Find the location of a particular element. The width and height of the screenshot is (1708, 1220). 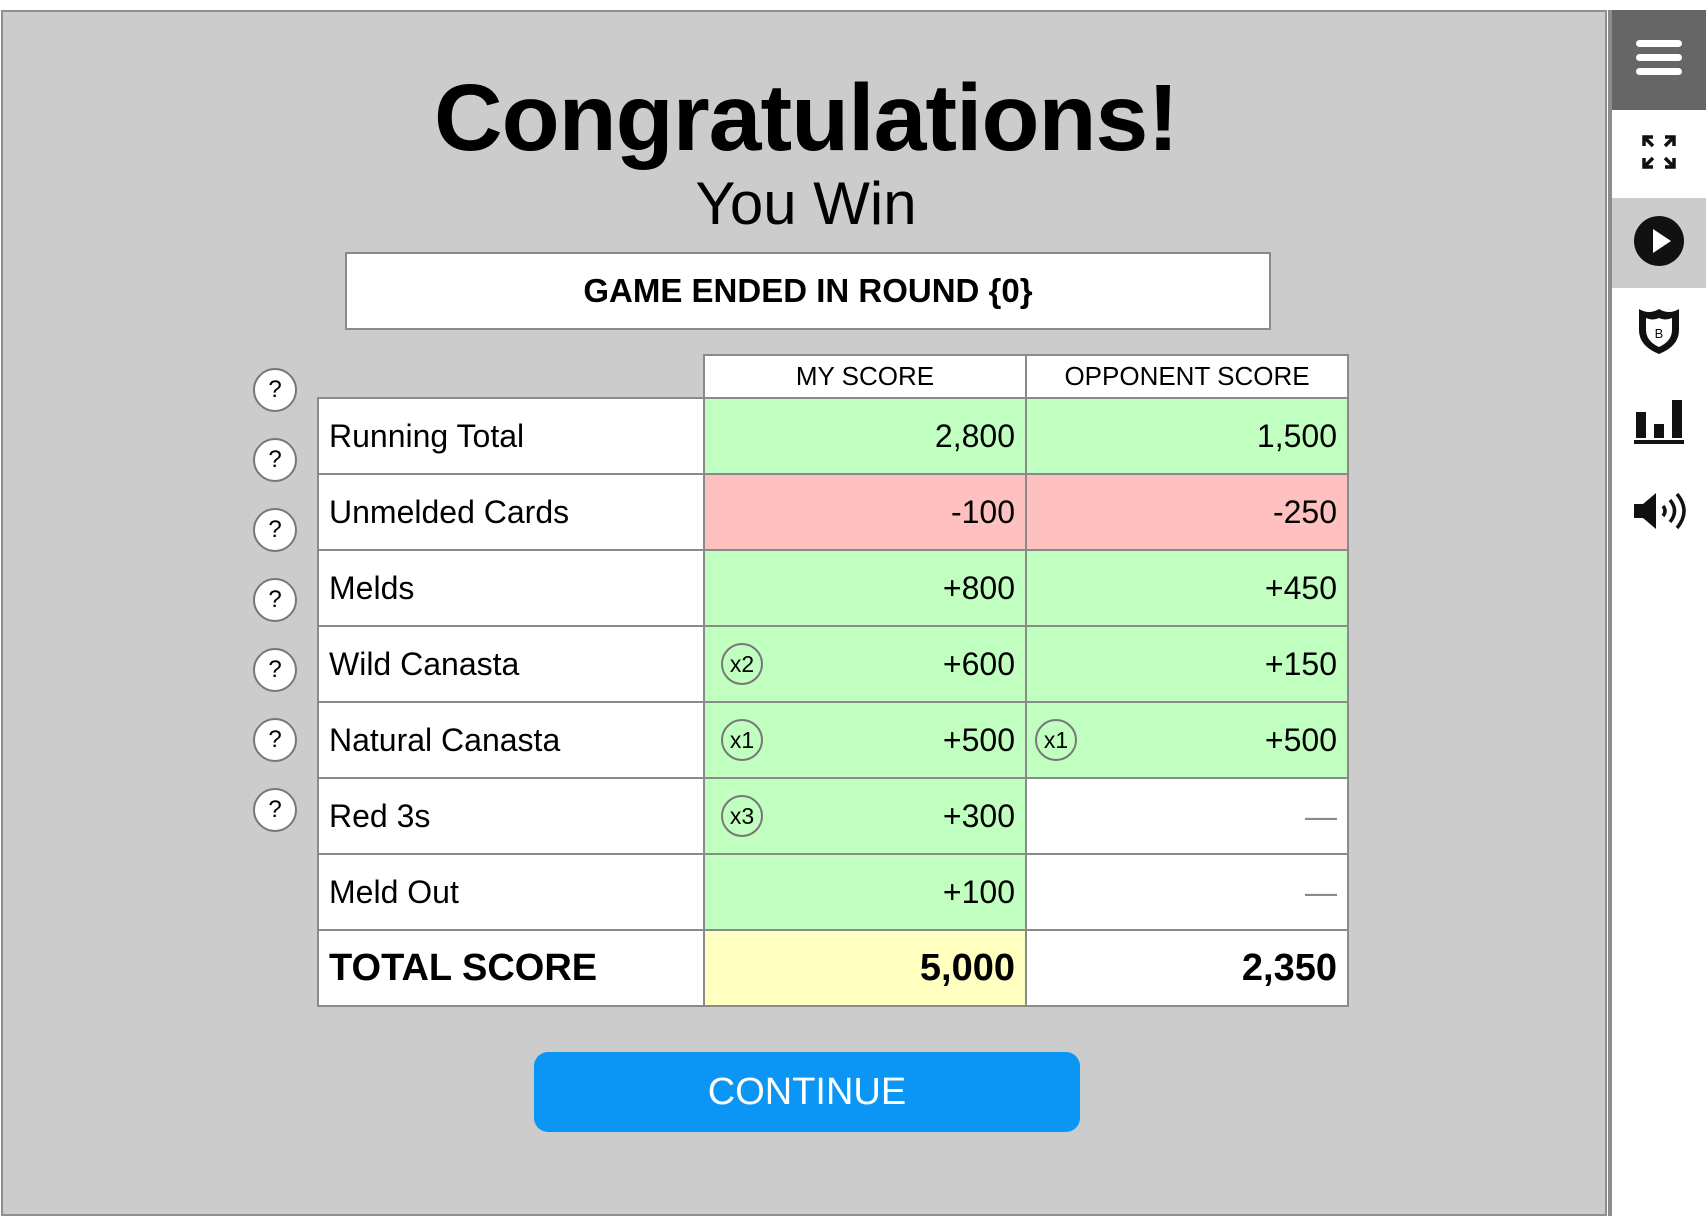

table-header-row: MY SCORE OPPONENT SCORE is located at coordinates (833, 376).